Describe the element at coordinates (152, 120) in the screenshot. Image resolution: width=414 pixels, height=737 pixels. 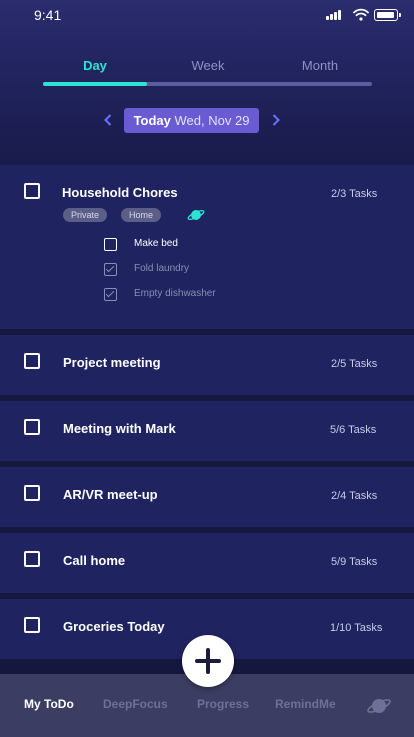
I see `date-today-label: Today` at that location.